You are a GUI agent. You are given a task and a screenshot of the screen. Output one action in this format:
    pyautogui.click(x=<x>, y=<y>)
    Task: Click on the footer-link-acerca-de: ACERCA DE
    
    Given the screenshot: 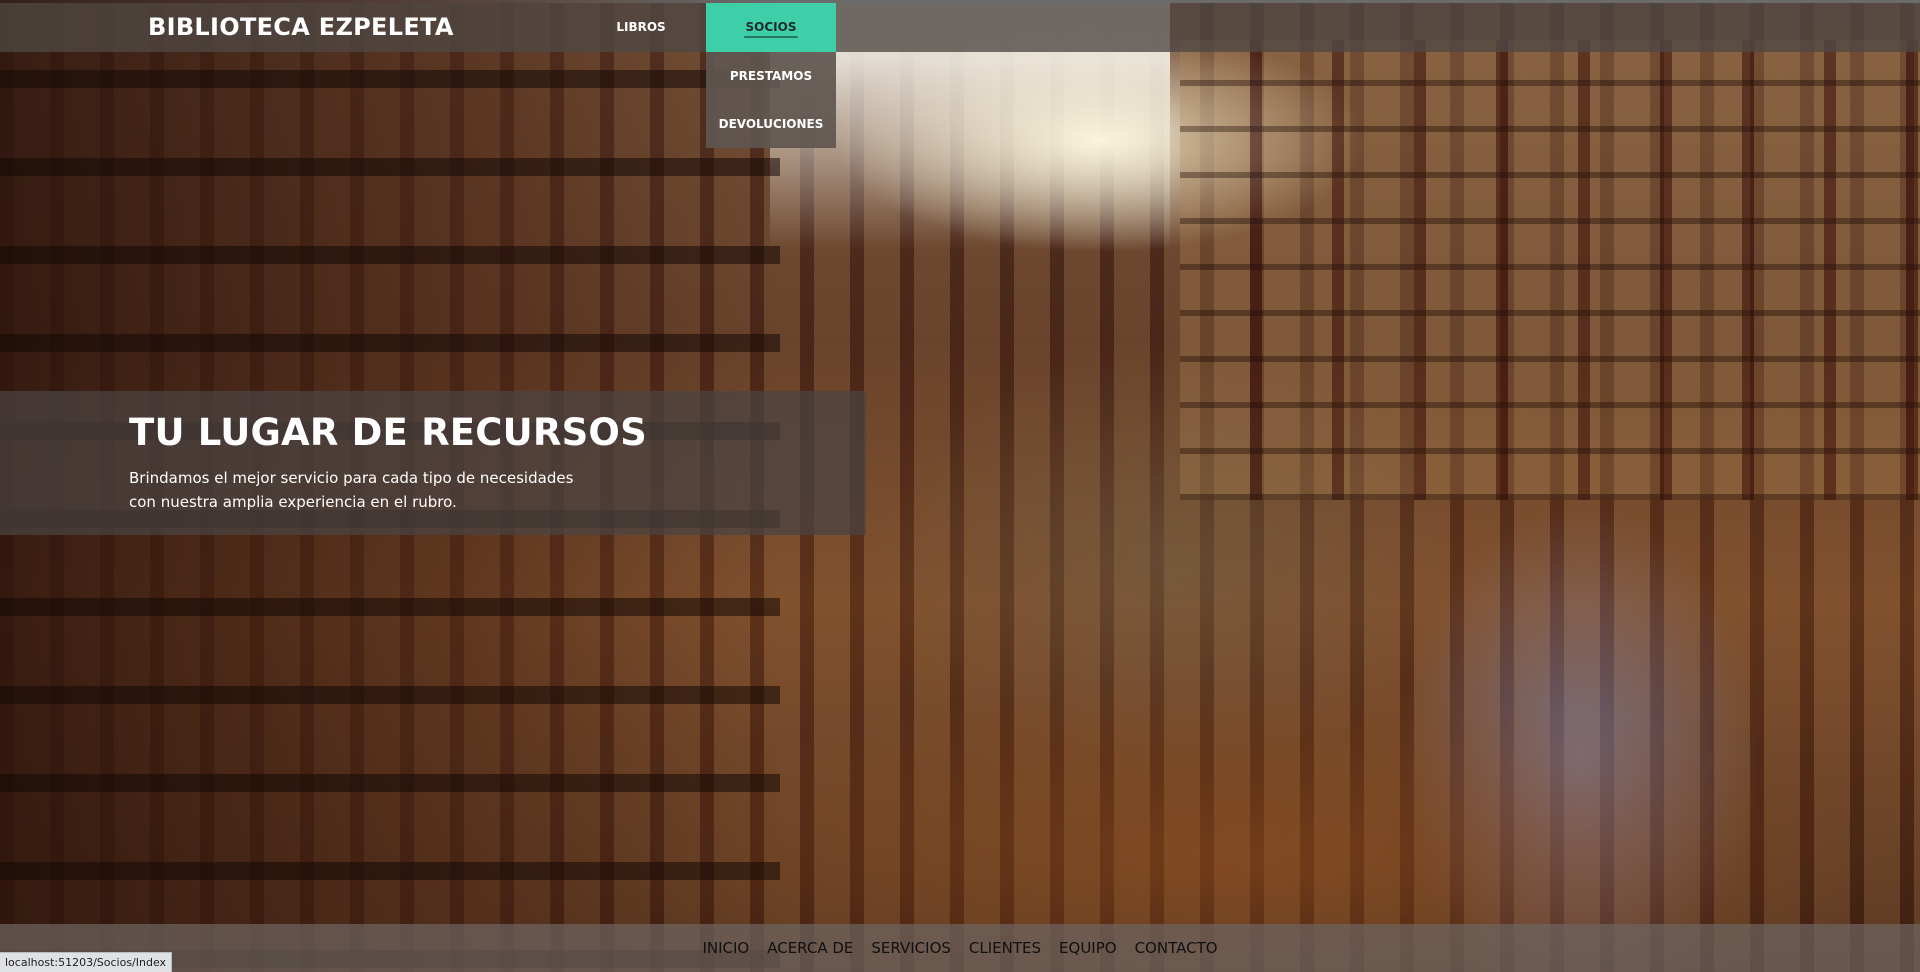 What is the action you would take?
    pyautogui.click(x=810, y=948)
    